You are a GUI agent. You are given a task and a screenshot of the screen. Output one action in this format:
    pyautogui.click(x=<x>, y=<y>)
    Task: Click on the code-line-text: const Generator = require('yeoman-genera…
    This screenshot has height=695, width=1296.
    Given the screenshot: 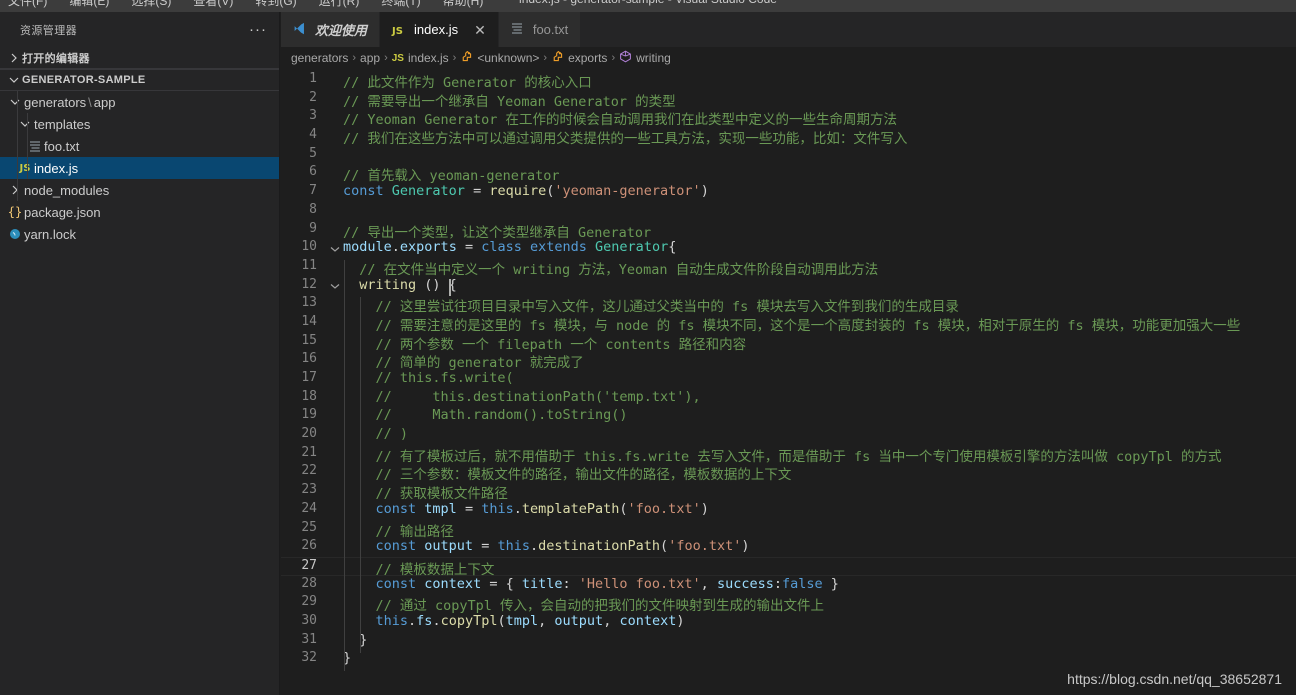 What is the action you would take?
    pyautogui.click(x=526, y=191)
    